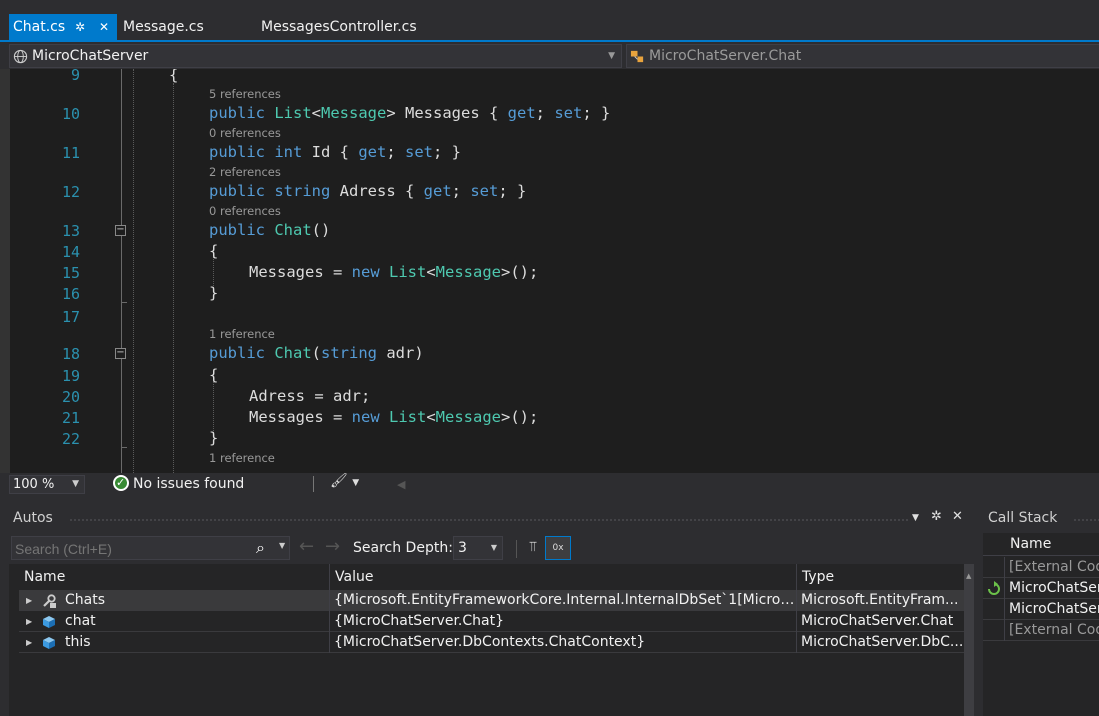 This screenshot has height=716, width=1099. I want to click on row-value: {MicroChatServer.DbContexts.ChatContext}, so click(563, 642).